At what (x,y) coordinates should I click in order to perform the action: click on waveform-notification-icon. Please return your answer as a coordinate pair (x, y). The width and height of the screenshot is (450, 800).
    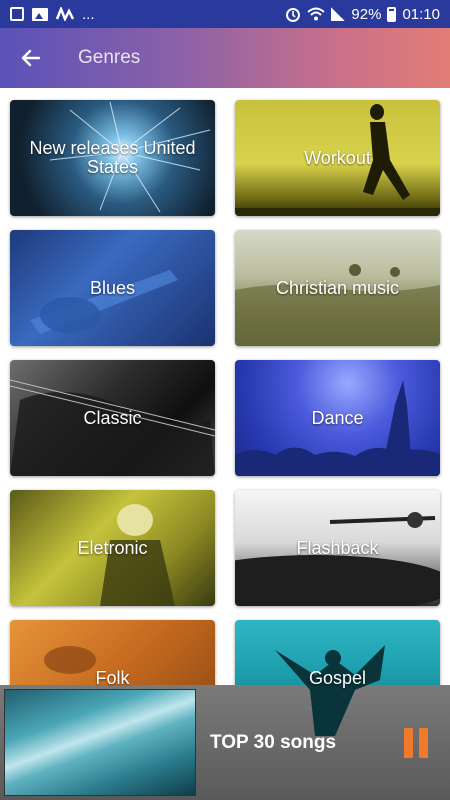
    Looking at the image, I should click on (65, 14).